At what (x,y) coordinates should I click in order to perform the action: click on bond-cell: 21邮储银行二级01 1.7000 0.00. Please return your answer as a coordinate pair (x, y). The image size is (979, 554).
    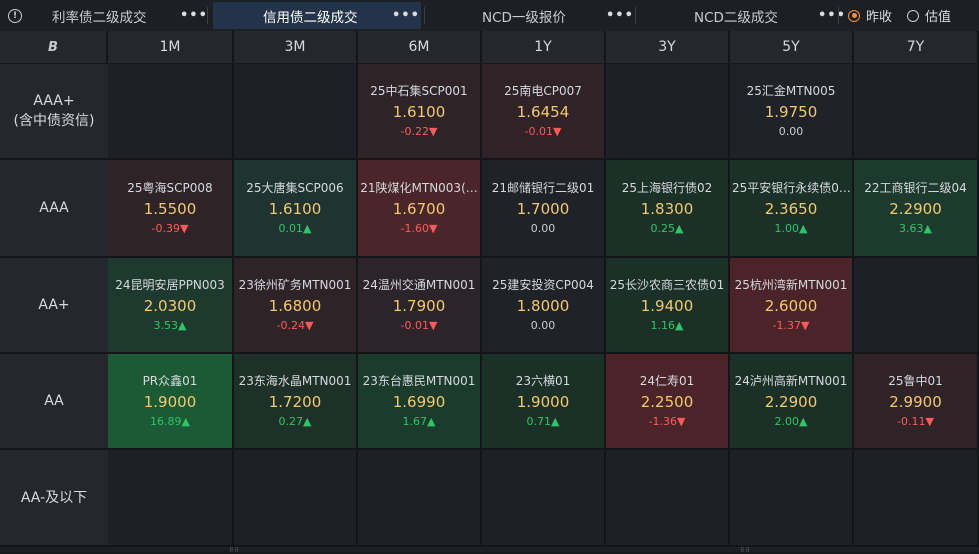
    Looking at the image, I should click on (544, 209).